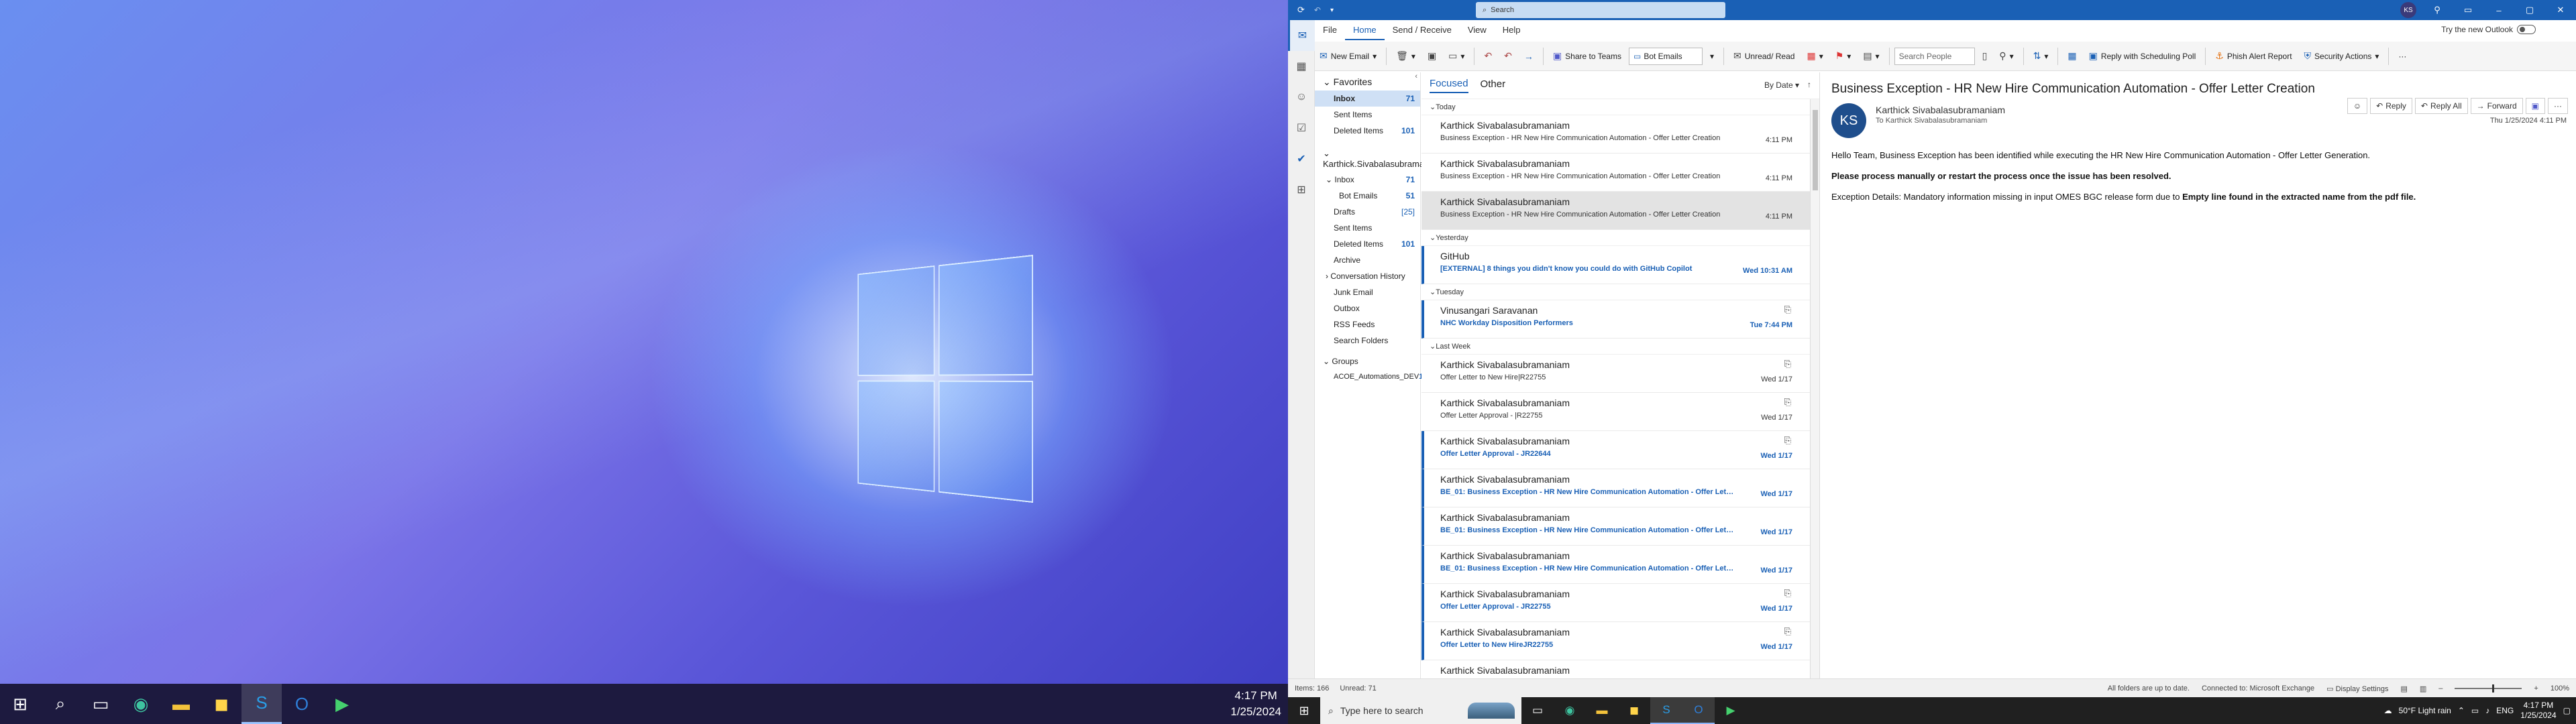 The height and width of the screenshot is (724, 2576). Describe the element at coordinates (2072, 56) in the screenshot. I see `viva-insights-button: ▦` at that location.